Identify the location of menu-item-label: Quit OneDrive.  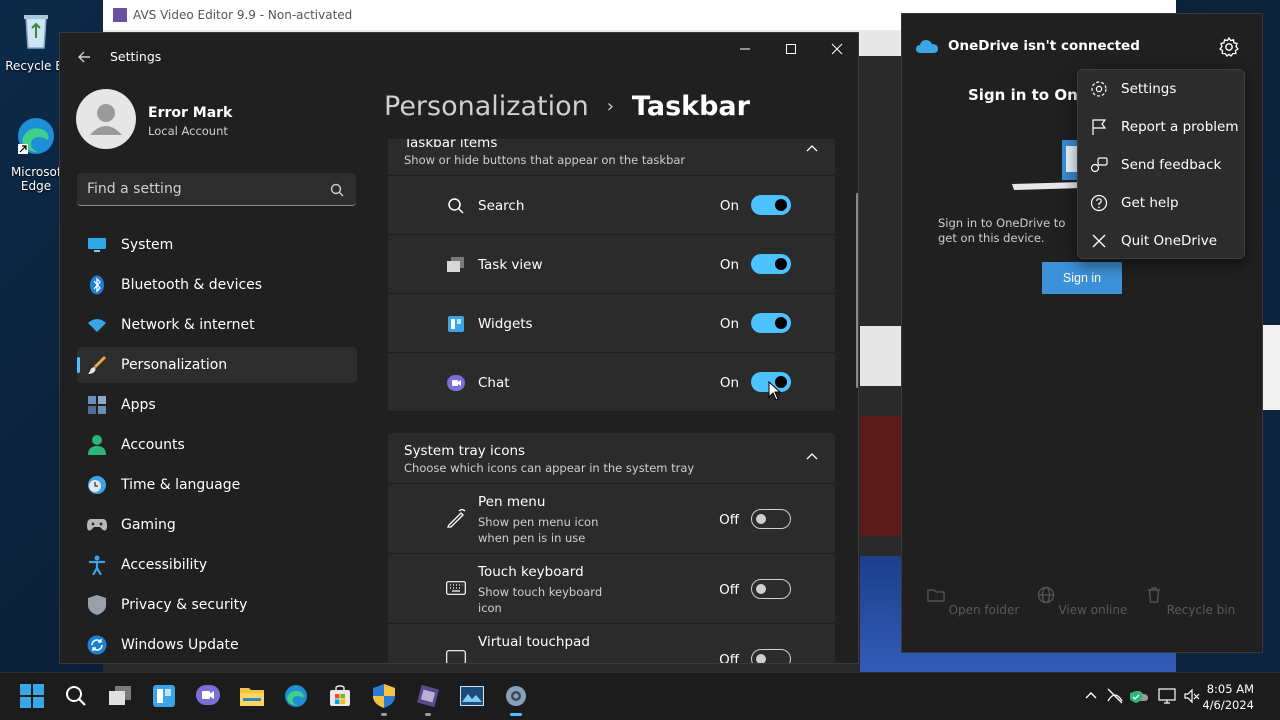
(1169, 241).